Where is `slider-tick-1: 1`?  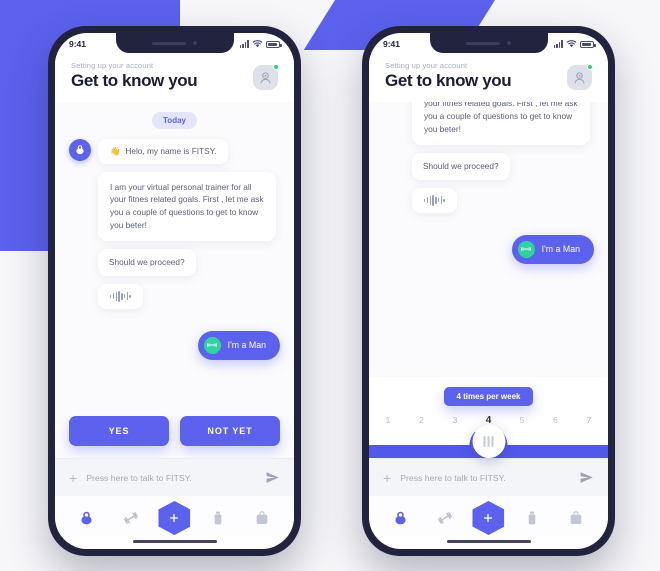 slider-tick-1: 1 is located at coordinates (388, 420).